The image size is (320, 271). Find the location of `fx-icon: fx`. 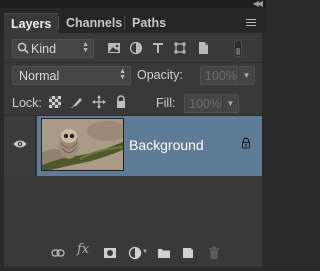

fx-icon: fx is located at coordinates (83, 249).